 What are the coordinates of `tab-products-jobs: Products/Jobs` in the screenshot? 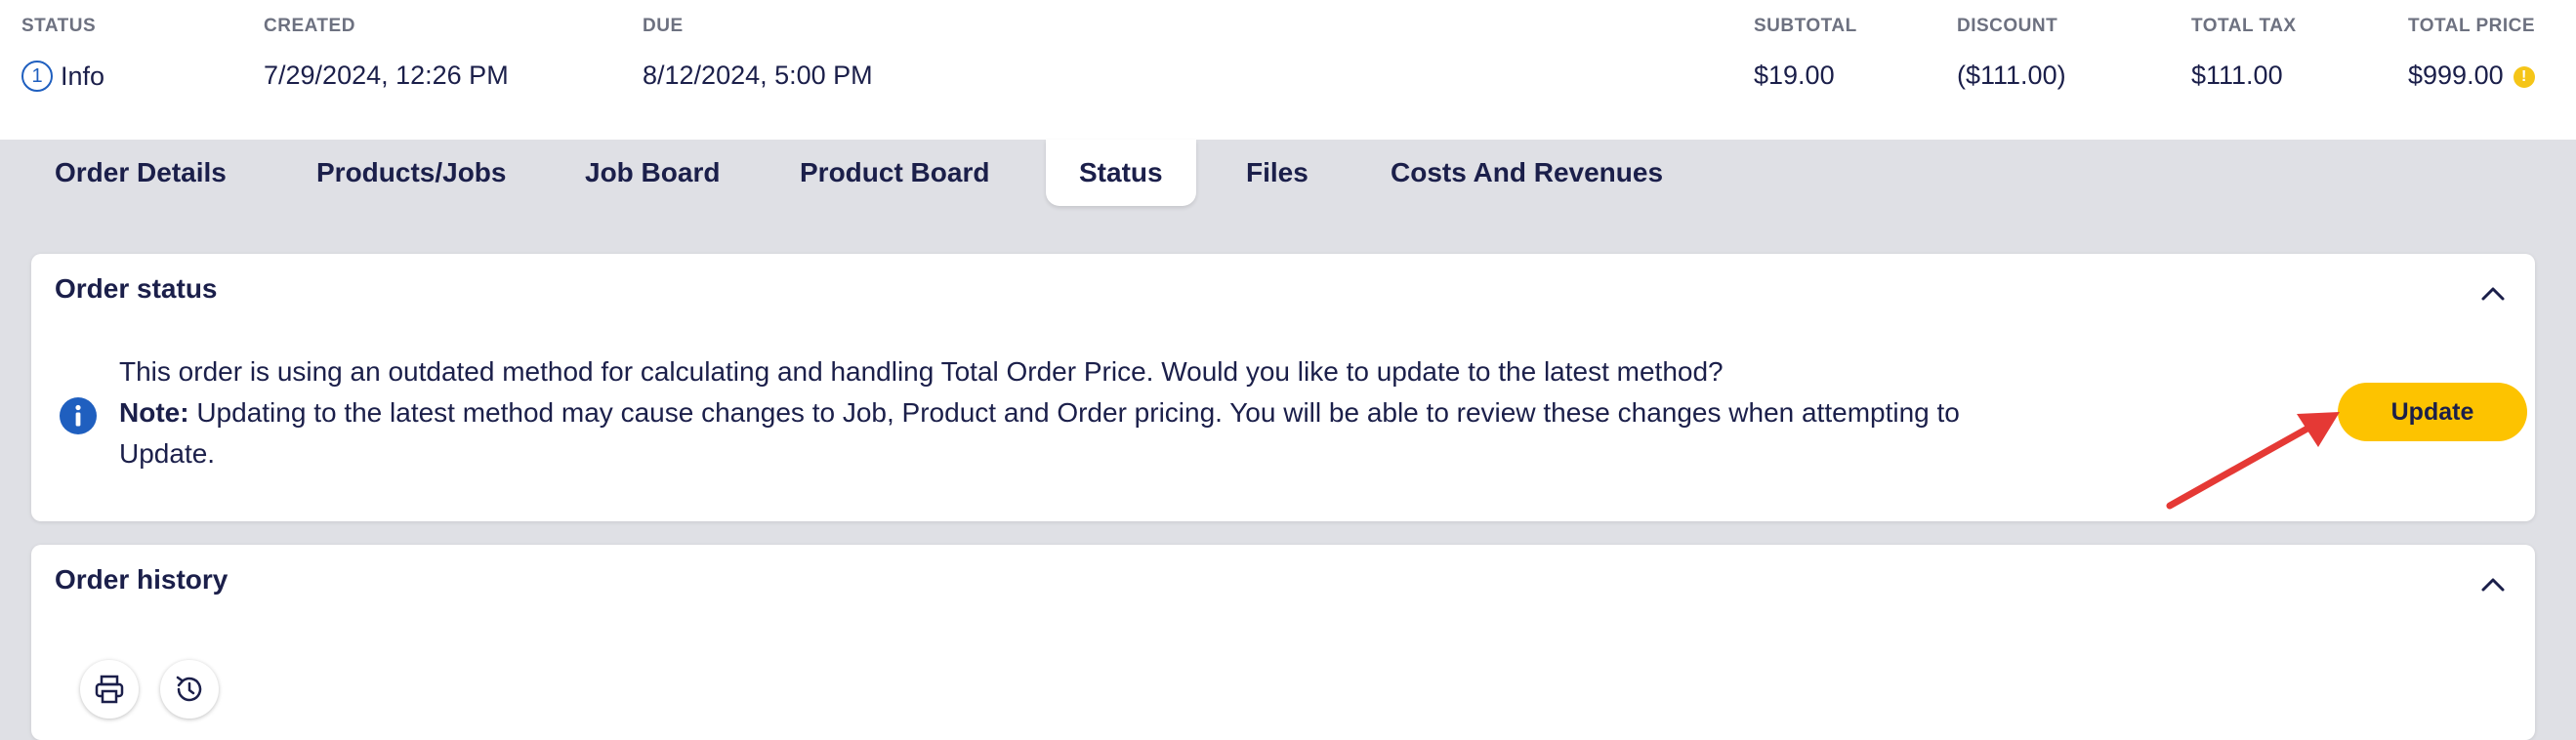 It's located at (411, 173).